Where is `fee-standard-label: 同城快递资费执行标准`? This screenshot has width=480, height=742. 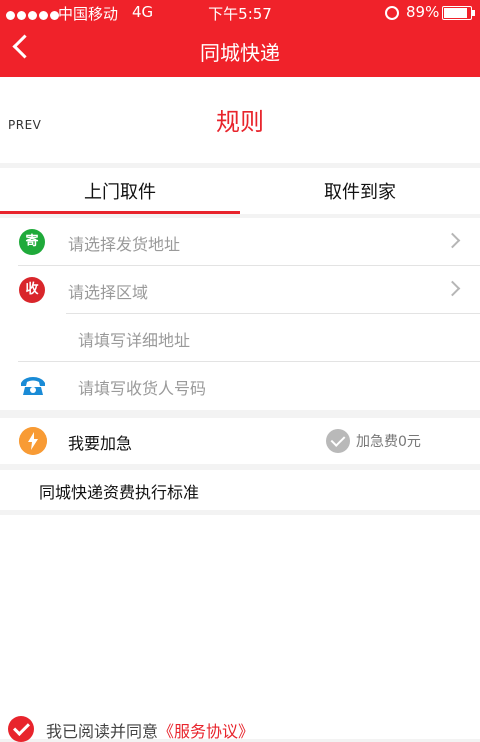 fee-standard-label: 同城快递资费执行标准 is located at coordinates (119, 492).